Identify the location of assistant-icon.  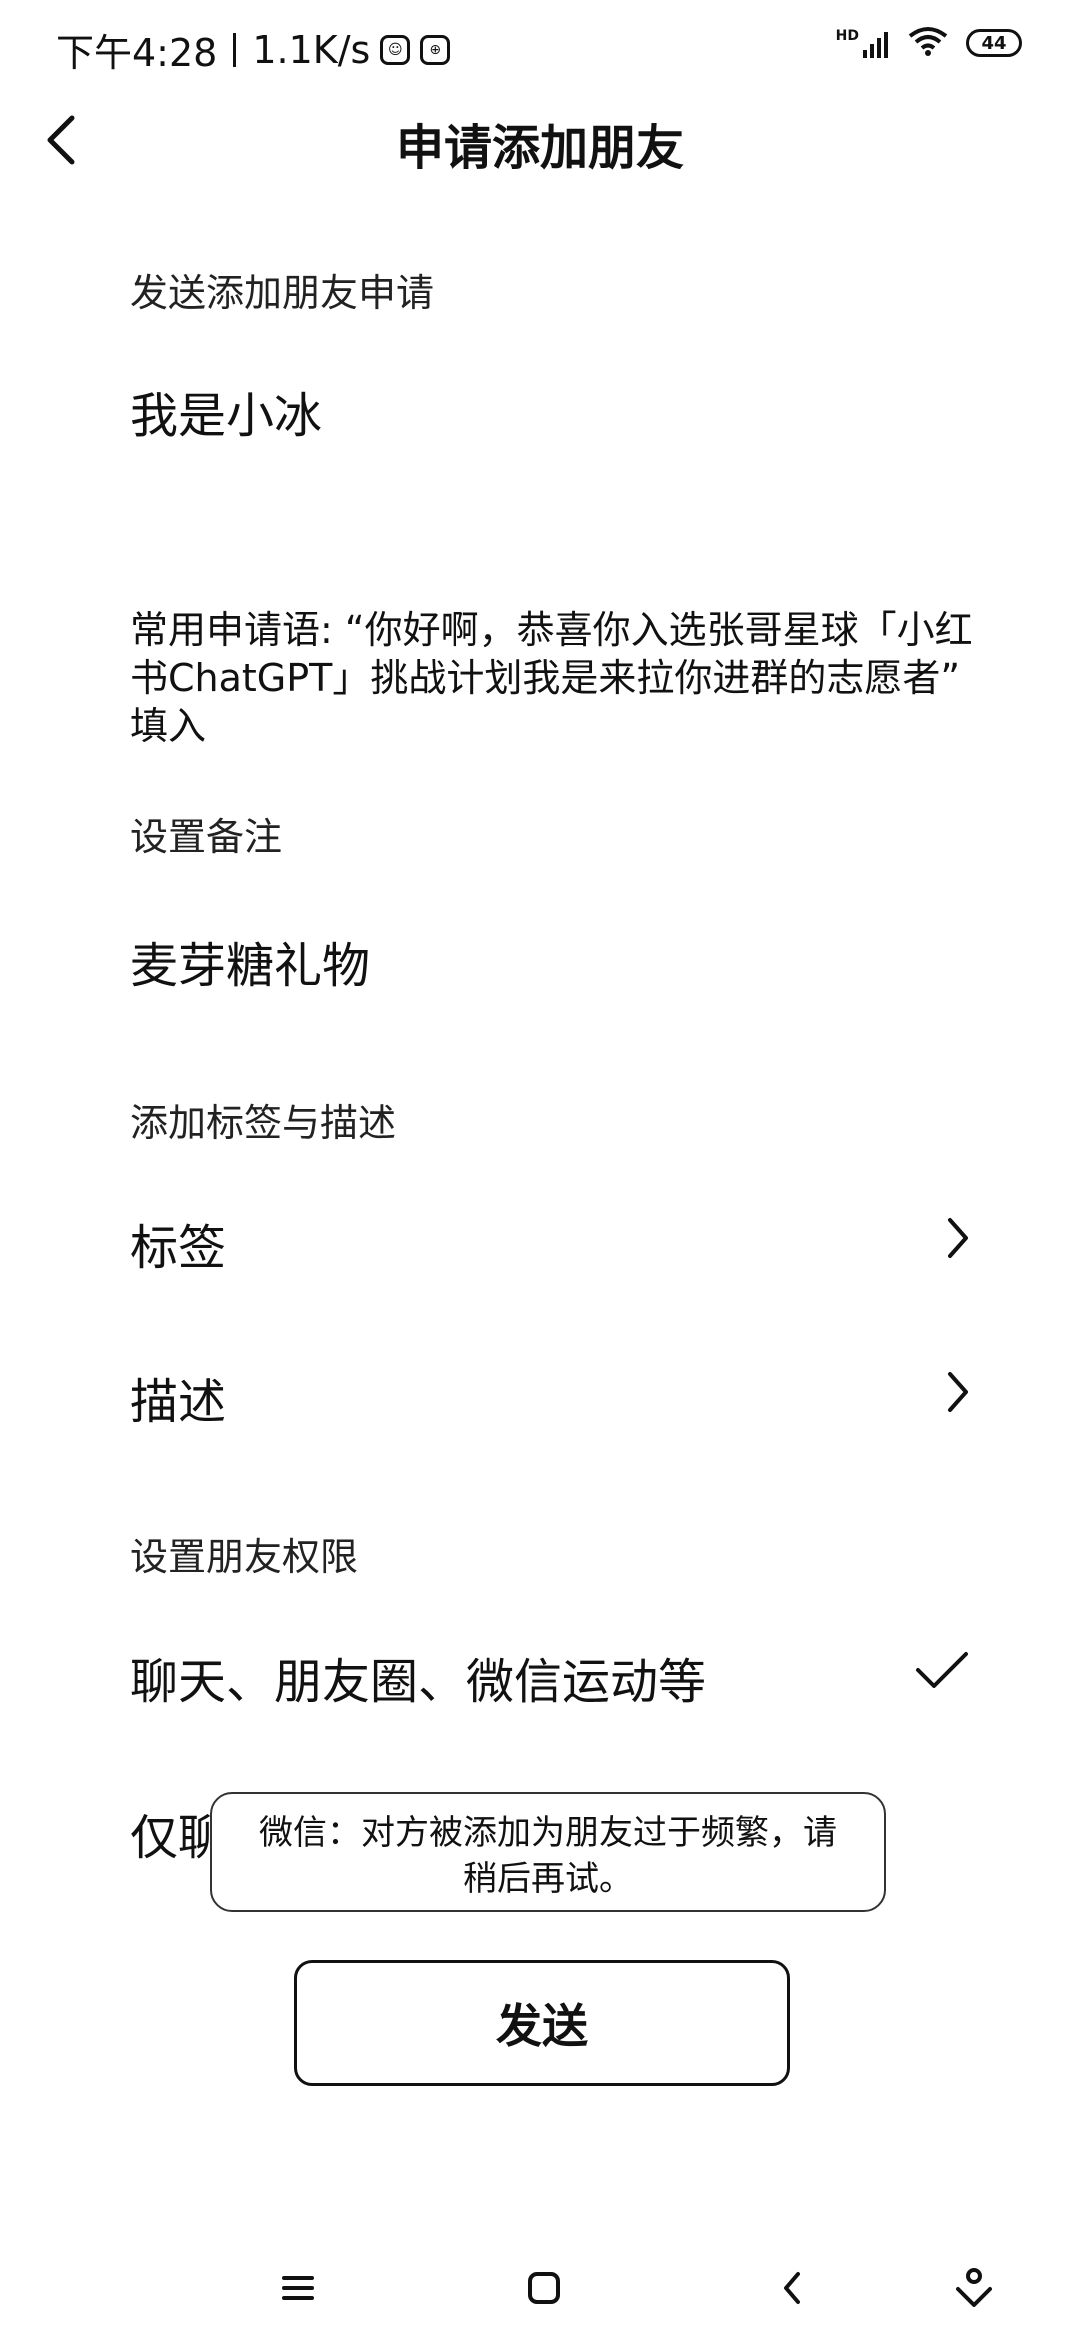
(974, 2287).